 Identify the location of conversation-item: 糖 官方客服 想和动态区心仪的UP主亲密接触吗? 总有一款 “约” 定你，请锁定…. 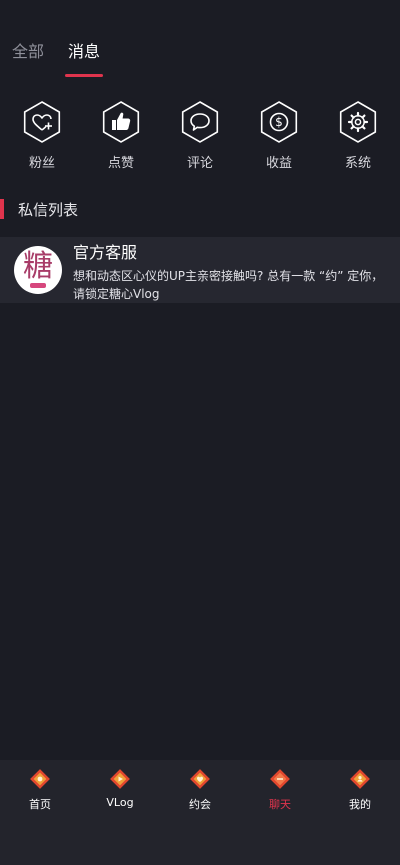
(200, 270).